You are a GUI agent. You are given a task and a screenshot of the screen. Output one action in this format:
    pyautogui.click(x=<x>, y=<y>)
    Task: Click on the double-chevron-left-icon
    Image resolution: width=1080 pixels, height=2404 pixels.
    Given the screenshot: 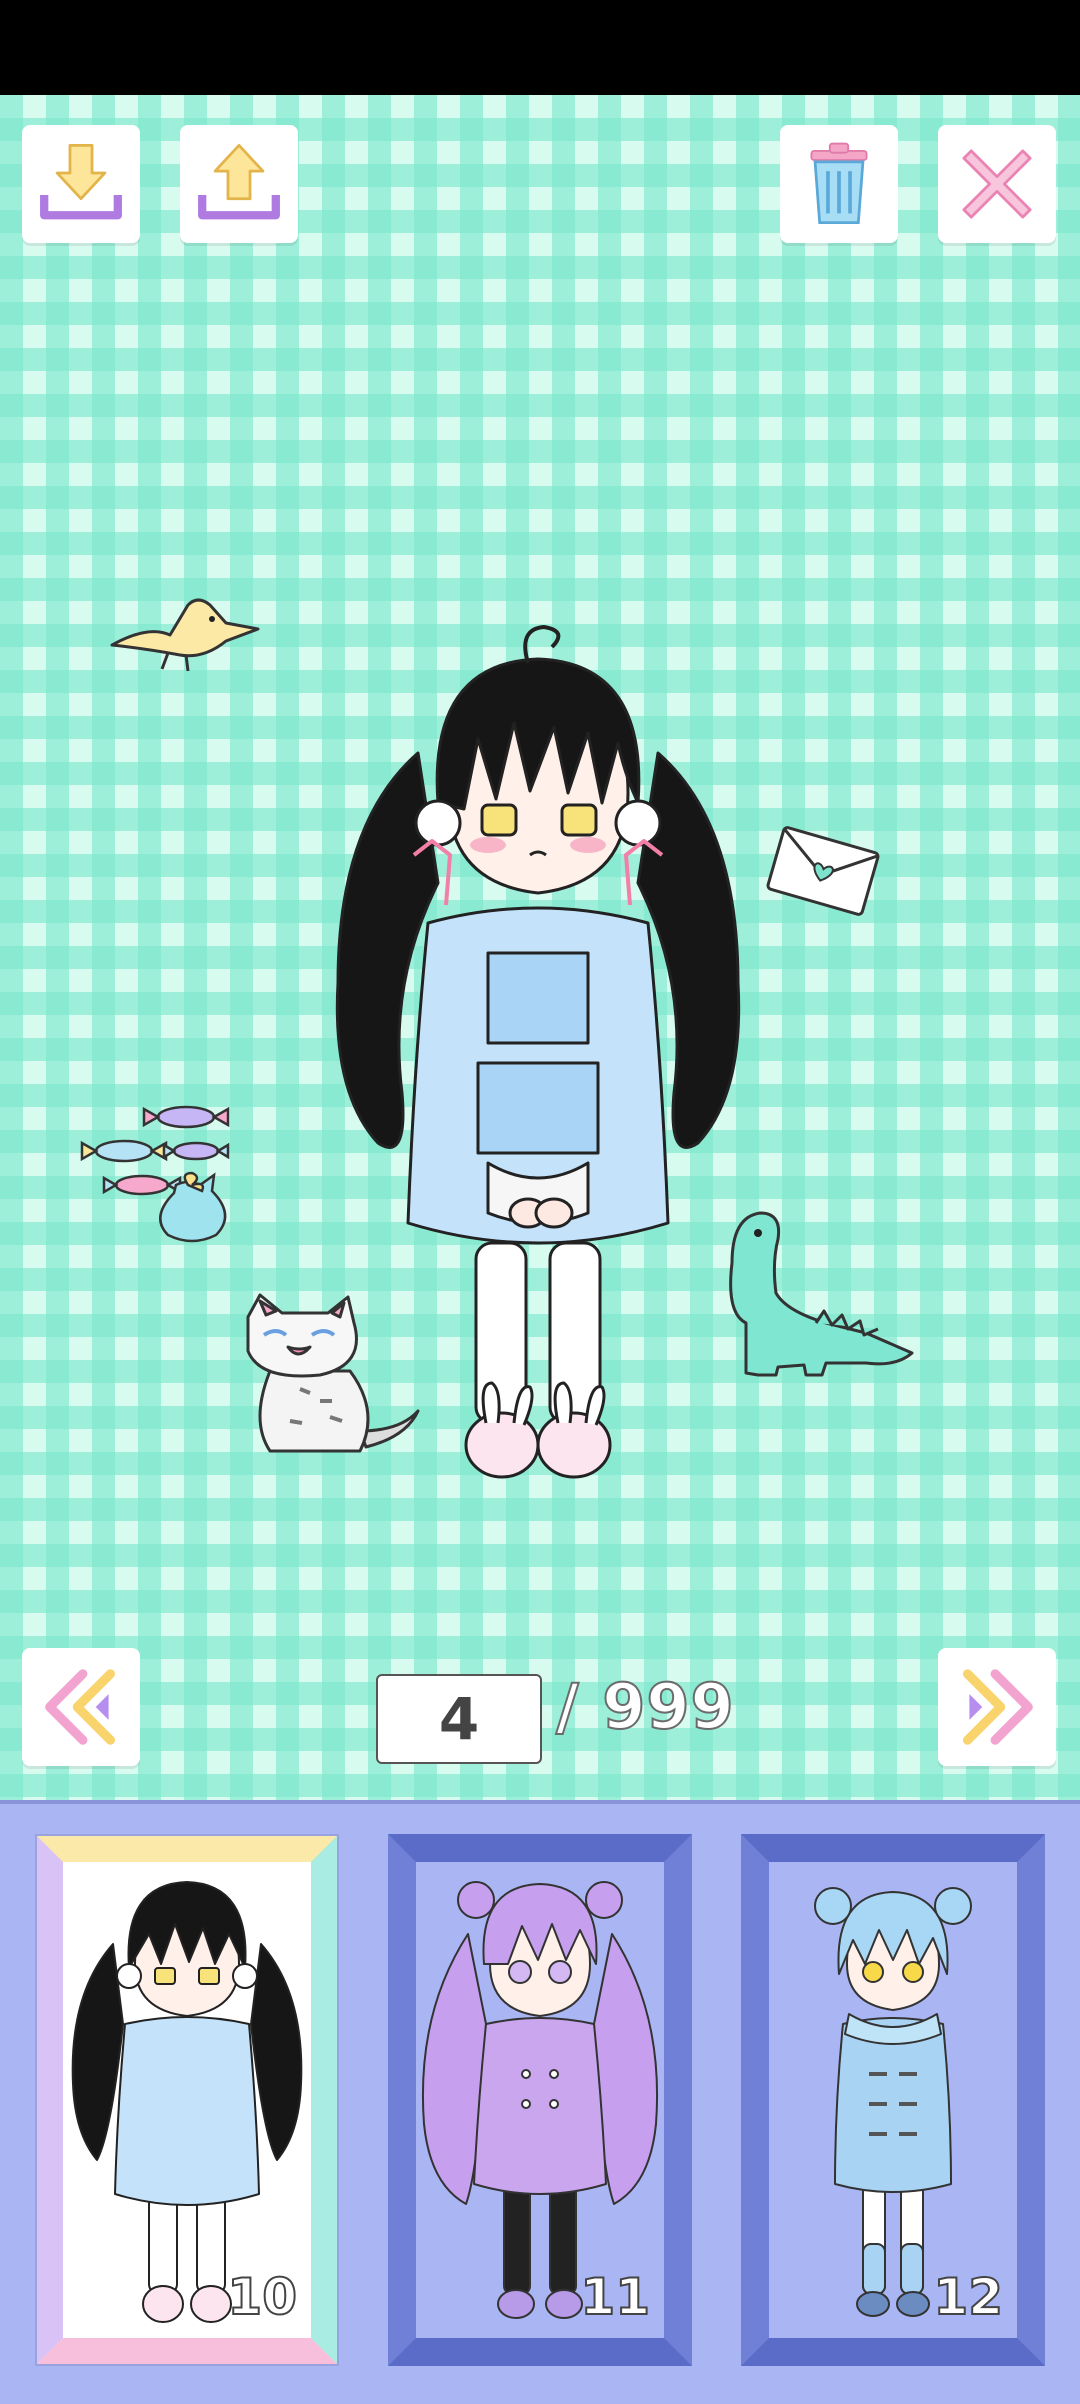 What is the action you would take?
    pyautogui.click(x=80, y=1707)
    